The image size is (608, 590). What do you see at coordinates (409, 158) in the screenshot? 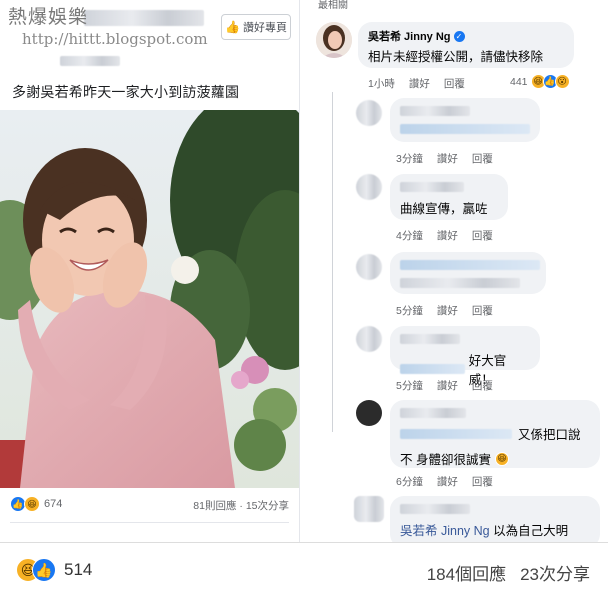
I see `comment-time: 3分鐘` at bounding box center [409, 158].